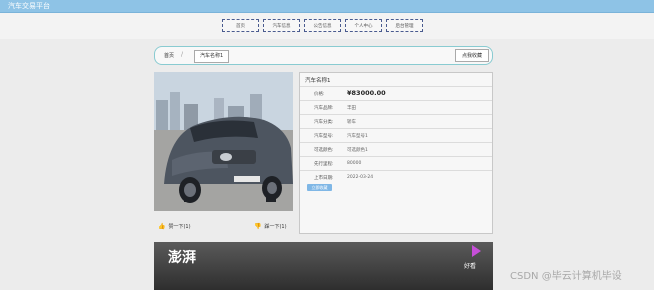 This screenshot has width=654, height=290. Describe the element at coordinates (182, 258) in the screenshot. I see `video-brand-text: 澎湃` at that location.